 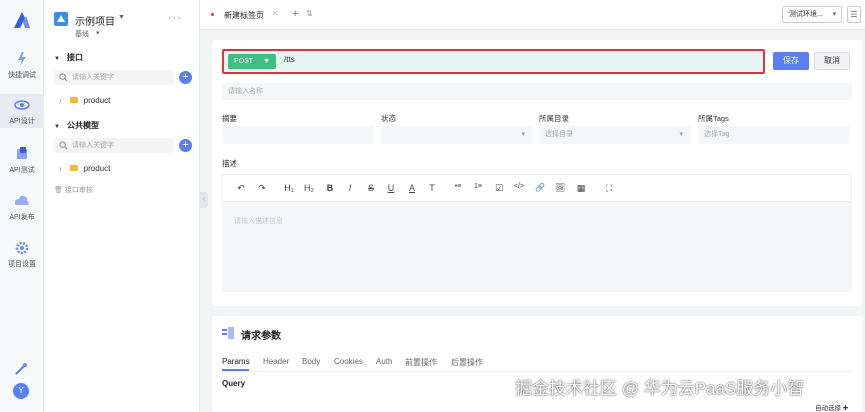 I want to click on tags-select: 选择Tag, so click(x=774, y=135).